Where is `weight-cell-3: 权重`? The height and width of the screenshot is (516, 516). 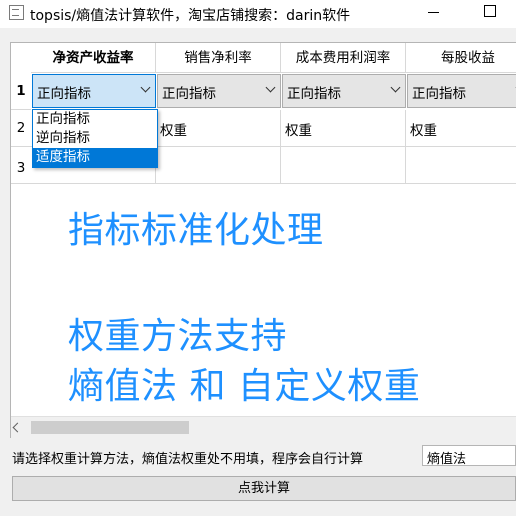
weight-cell-3: 权重 is located at coordinates (343, 128).